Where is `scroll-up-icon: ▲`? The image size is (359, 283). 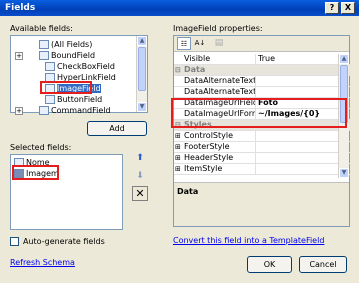
scroll-up-icon: ▲ is located at coordinates (142, 41).